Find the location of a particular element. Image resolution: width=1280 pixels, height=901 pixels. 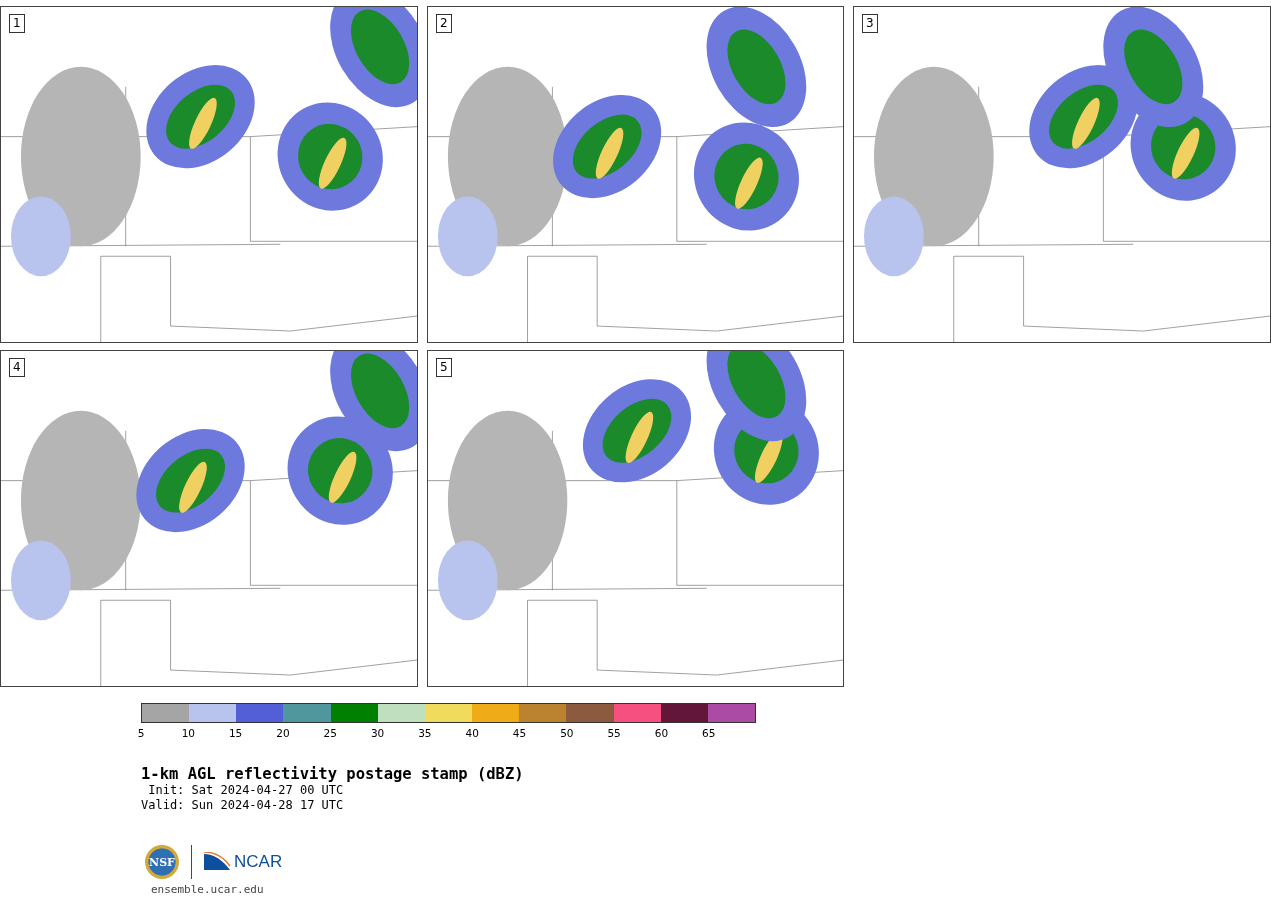

logo: NSF is located at coordinates (162, 862).